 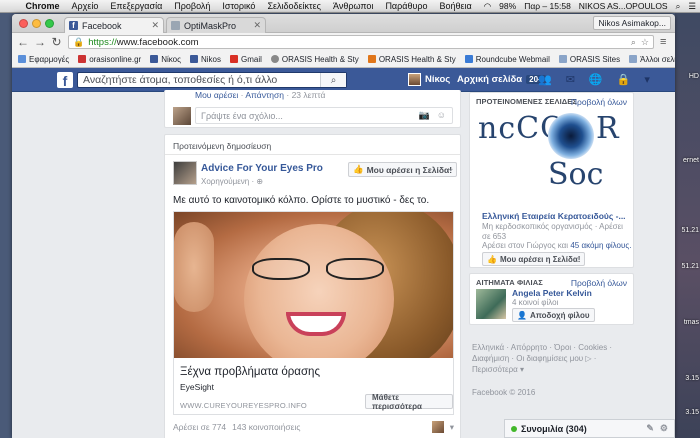 What do you see at coordinates (185, 173) in the screenshot?
I see `page-avatar` at bounding box center [185, 173].